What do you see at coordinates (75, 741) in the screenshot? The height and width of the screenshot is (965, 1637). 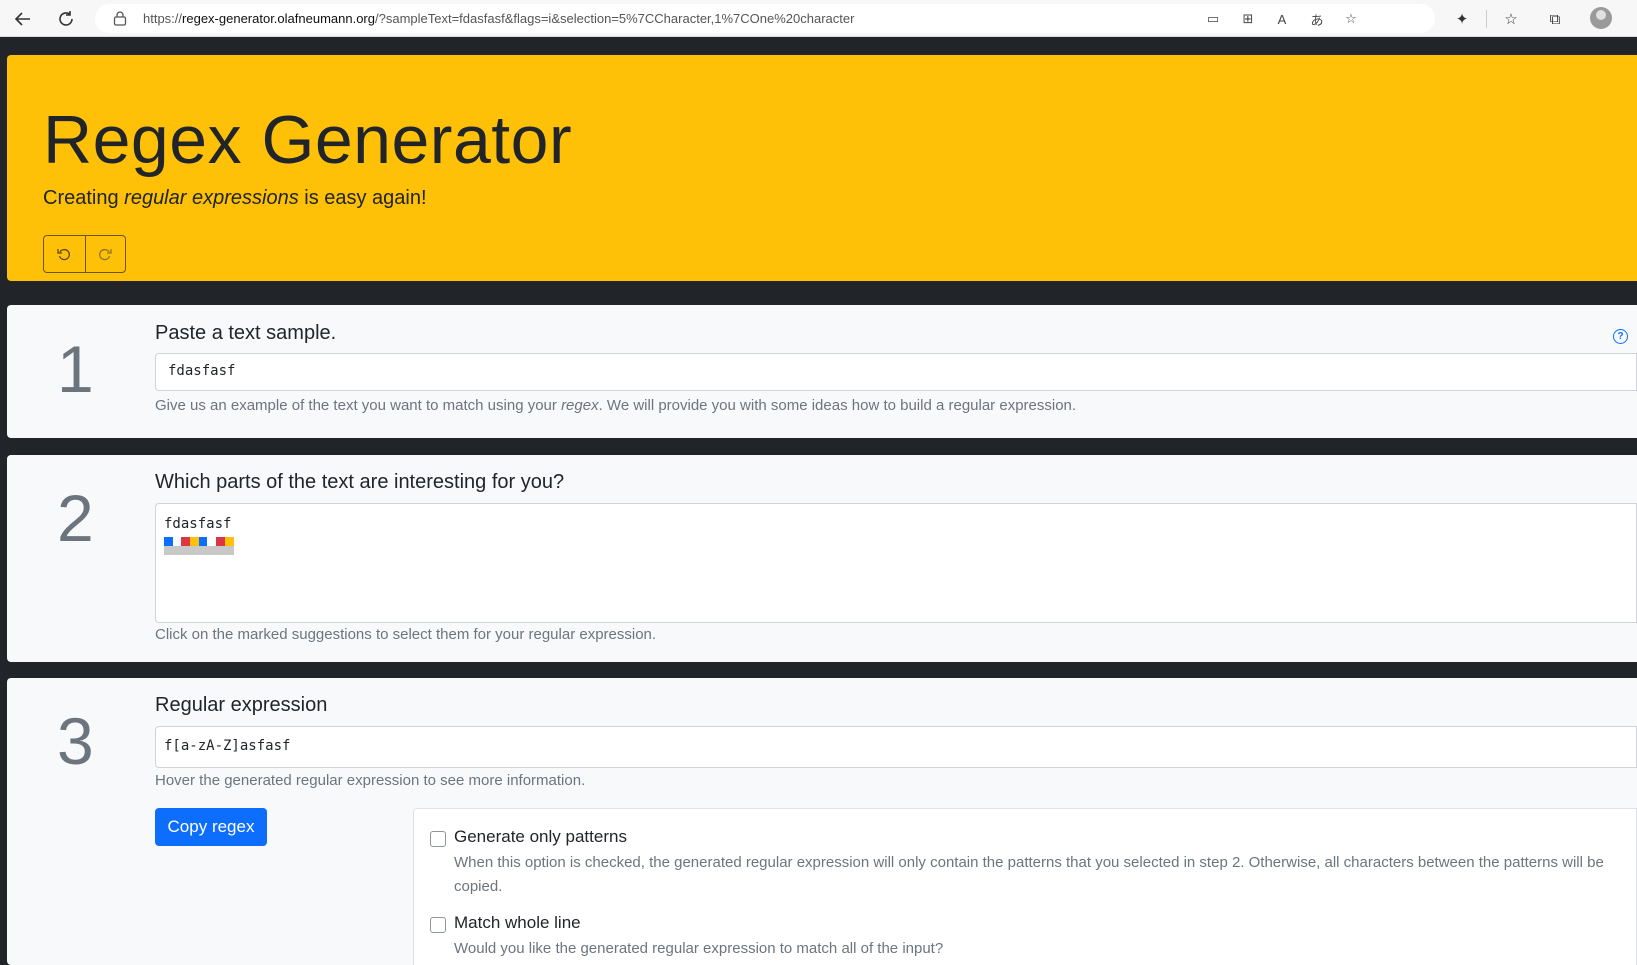 I see `step-number: 3` at bounding box center [75, 741].